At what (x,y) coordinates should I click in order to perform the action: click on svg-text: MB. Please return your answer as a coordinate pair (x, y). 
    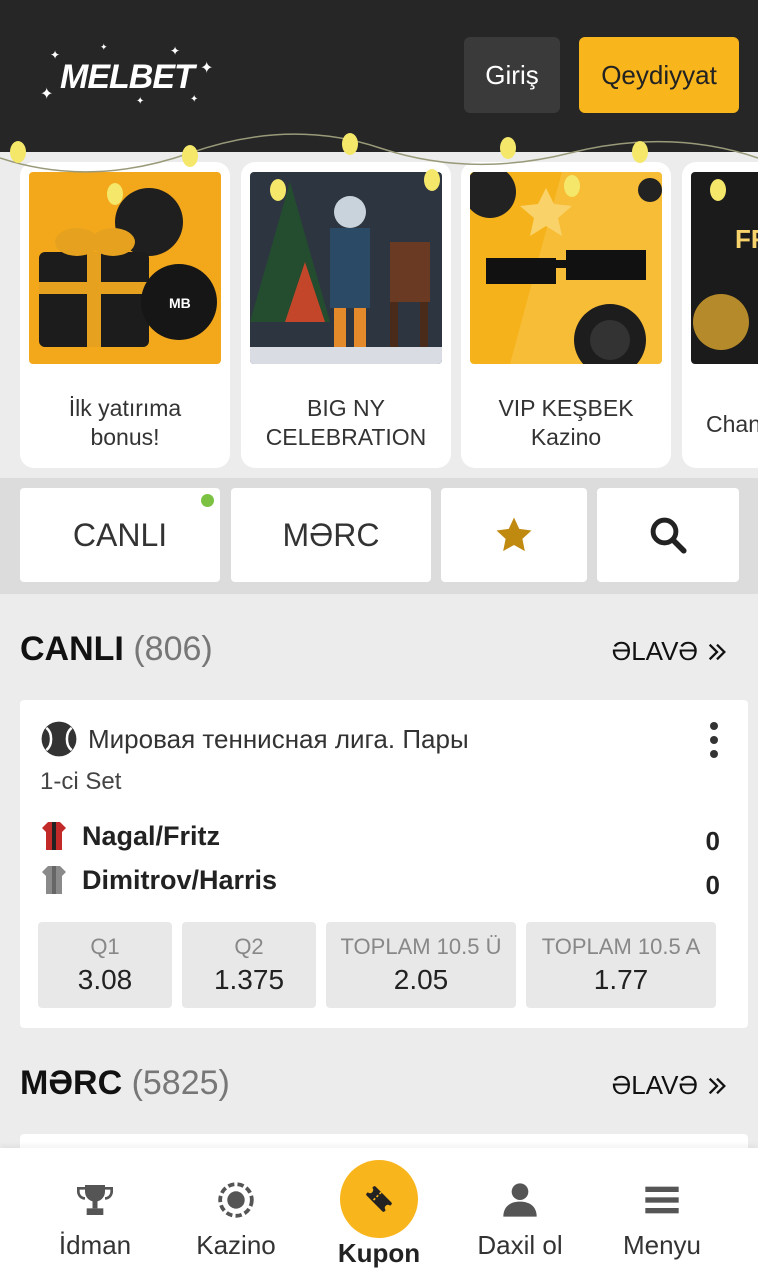
    Looking at the image, I should click on (180, 303).